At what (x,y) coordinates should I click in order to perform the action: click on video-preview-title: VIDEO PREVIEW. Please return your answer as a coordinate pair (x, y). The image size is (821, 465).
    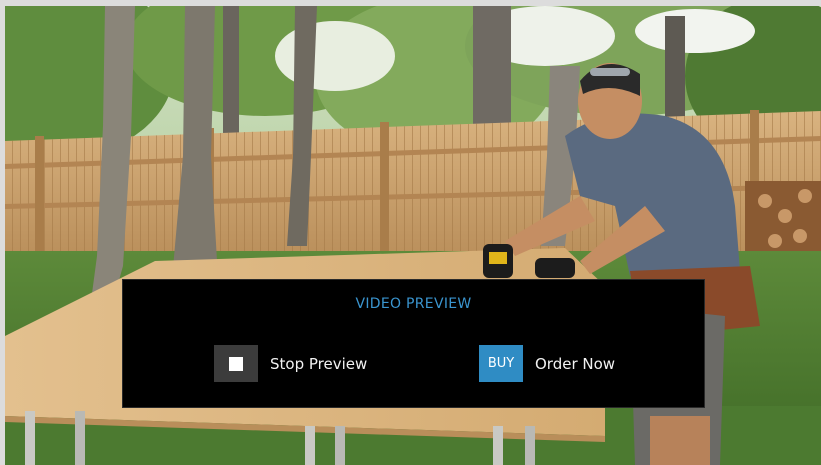
    Looking at the image, I should click on (413, 304).